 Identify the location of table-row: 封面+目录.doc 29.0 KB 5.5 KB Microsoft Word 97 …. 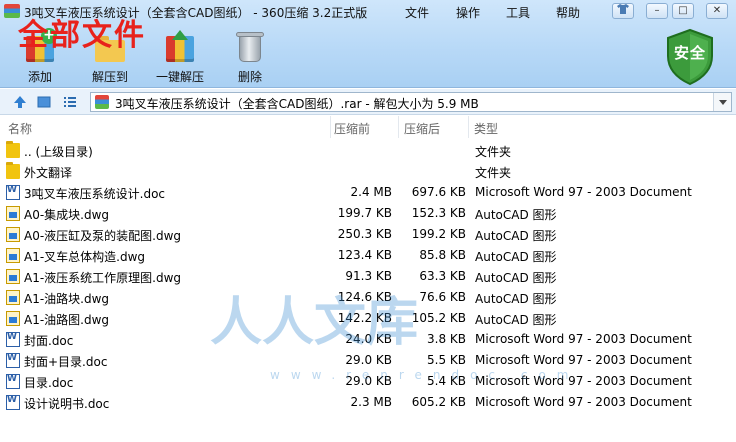
(368, 360).